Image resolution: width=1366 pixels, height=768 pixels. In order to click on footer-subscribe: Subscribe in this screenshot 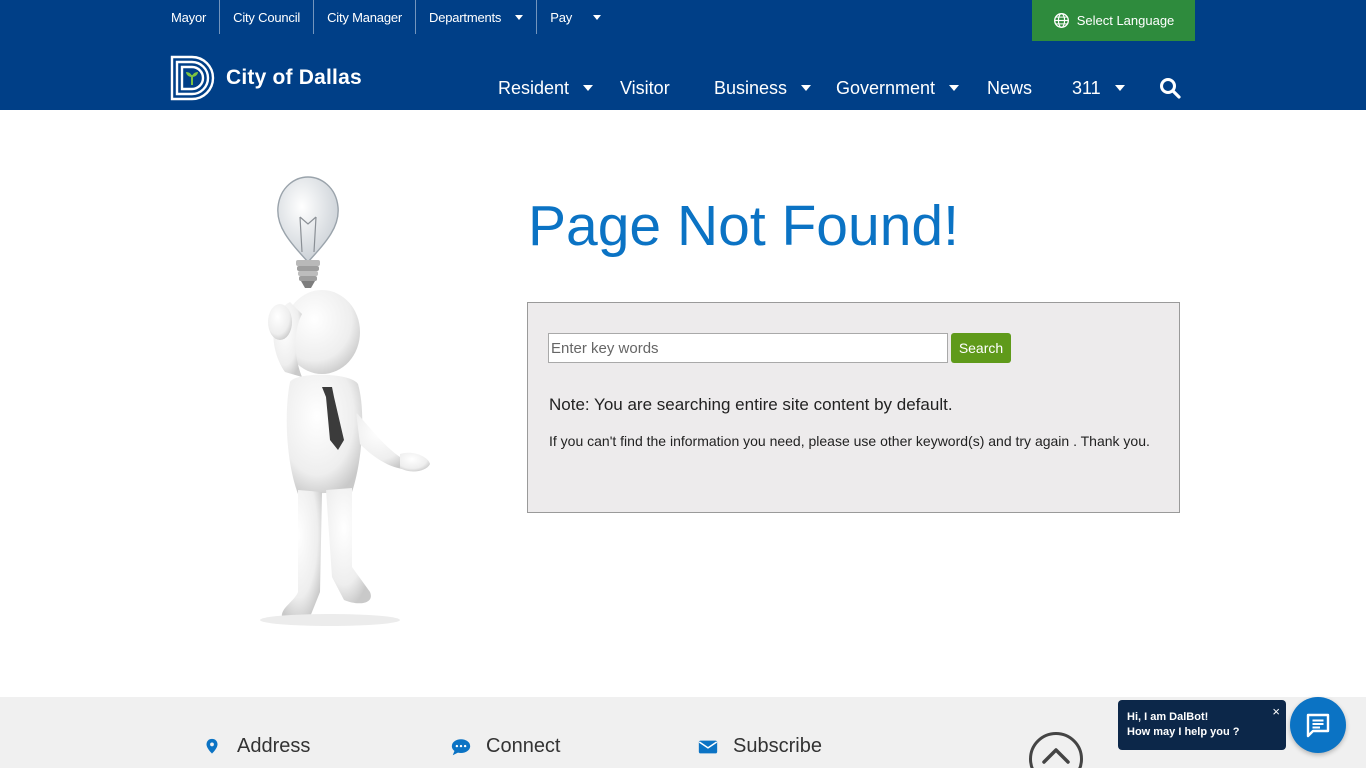, I will do `click(759, 746)`.